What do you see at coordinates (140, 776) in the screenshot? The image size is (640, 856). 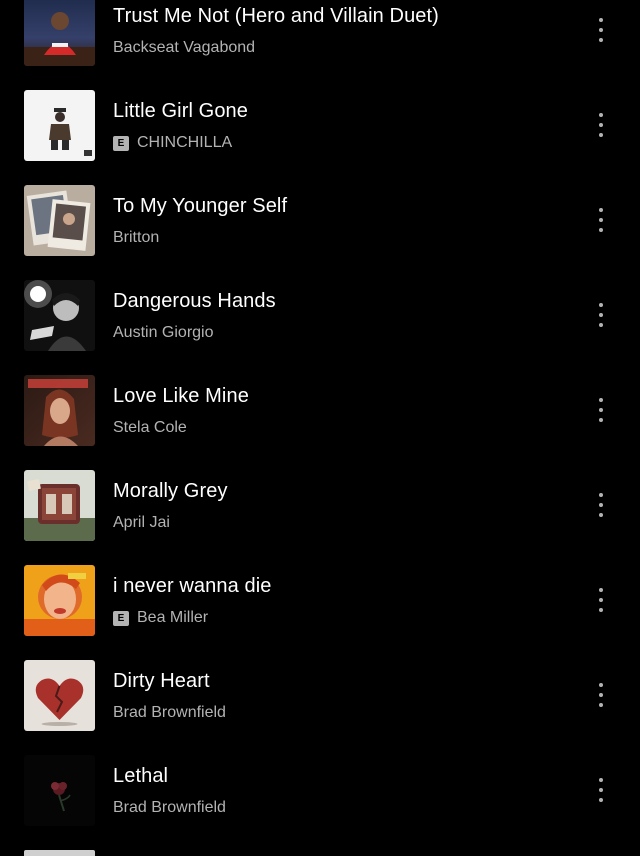 I see `track-title: Lethal` at bounding box center [140, 776].